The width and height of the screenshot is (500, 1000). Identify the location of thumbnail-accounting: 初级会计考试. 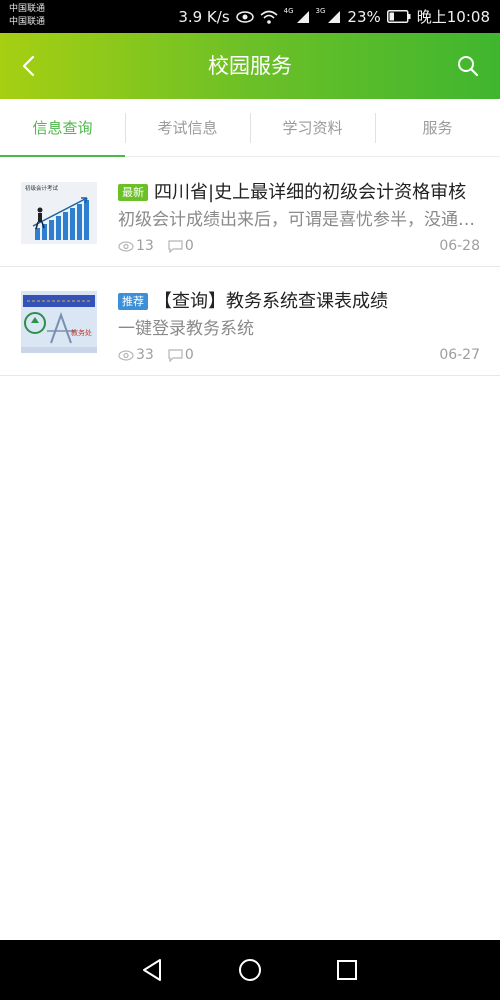
(59, 213).